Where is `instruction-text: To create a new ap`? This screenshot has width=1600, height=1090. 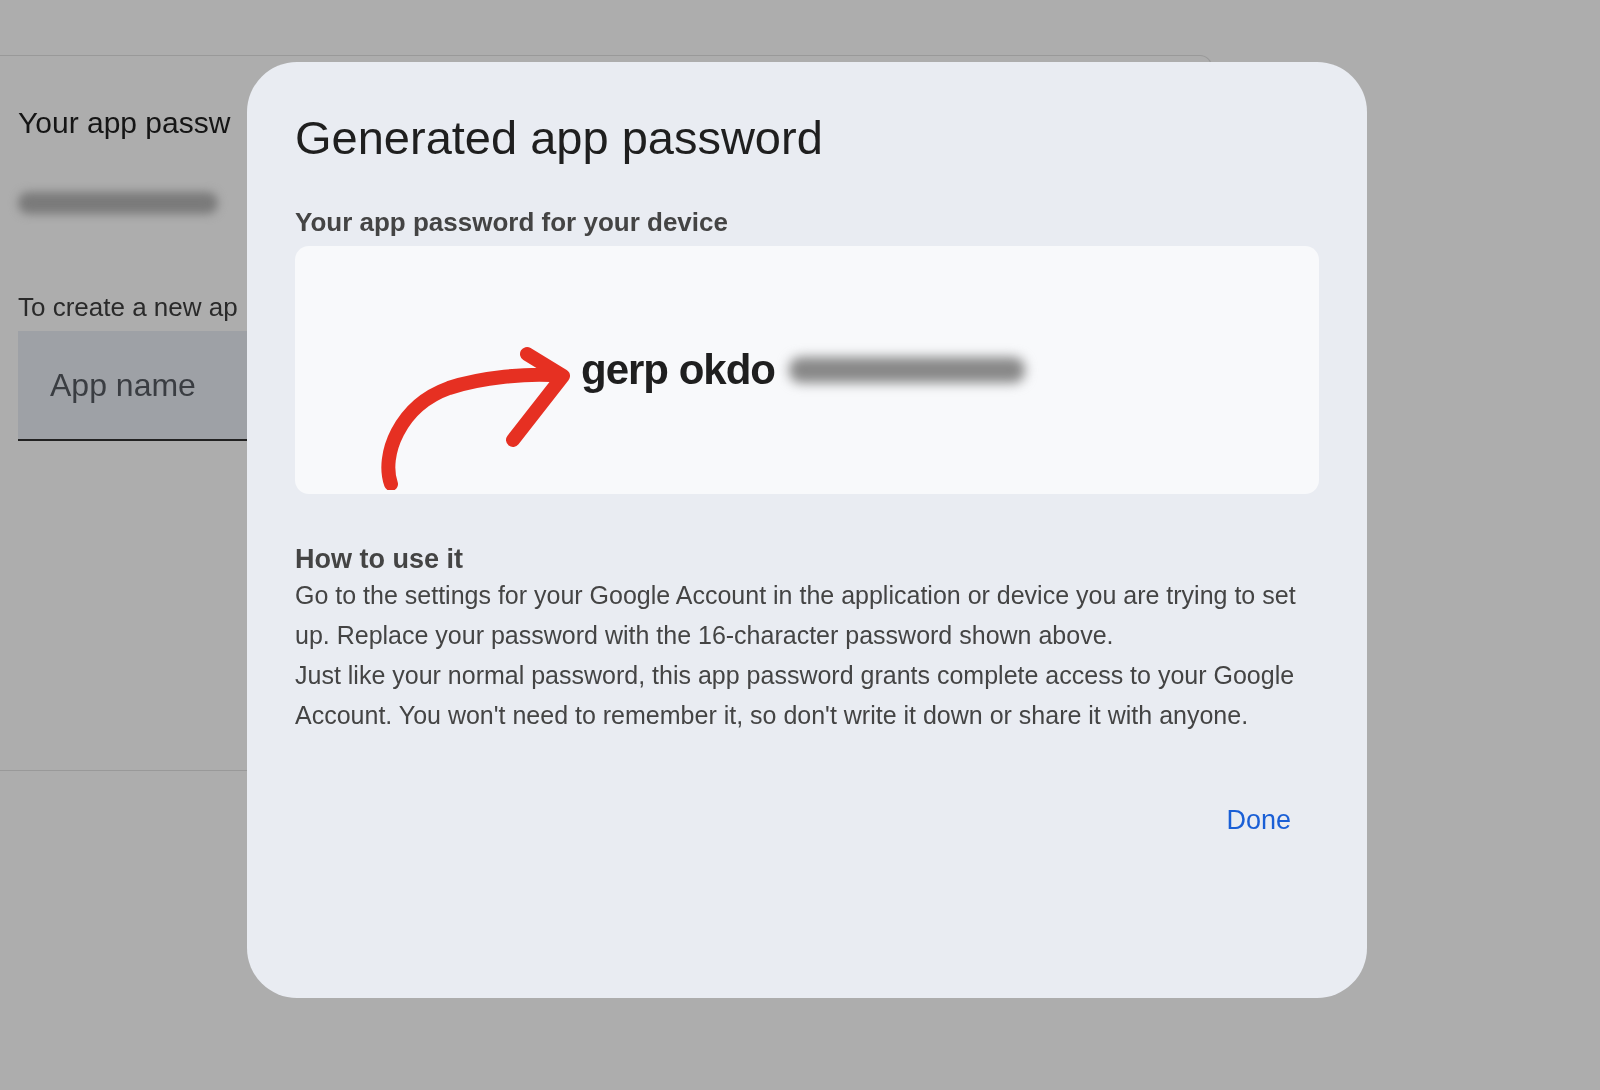 instruction-text: To create a new ap is located at coordinates (128, 307).